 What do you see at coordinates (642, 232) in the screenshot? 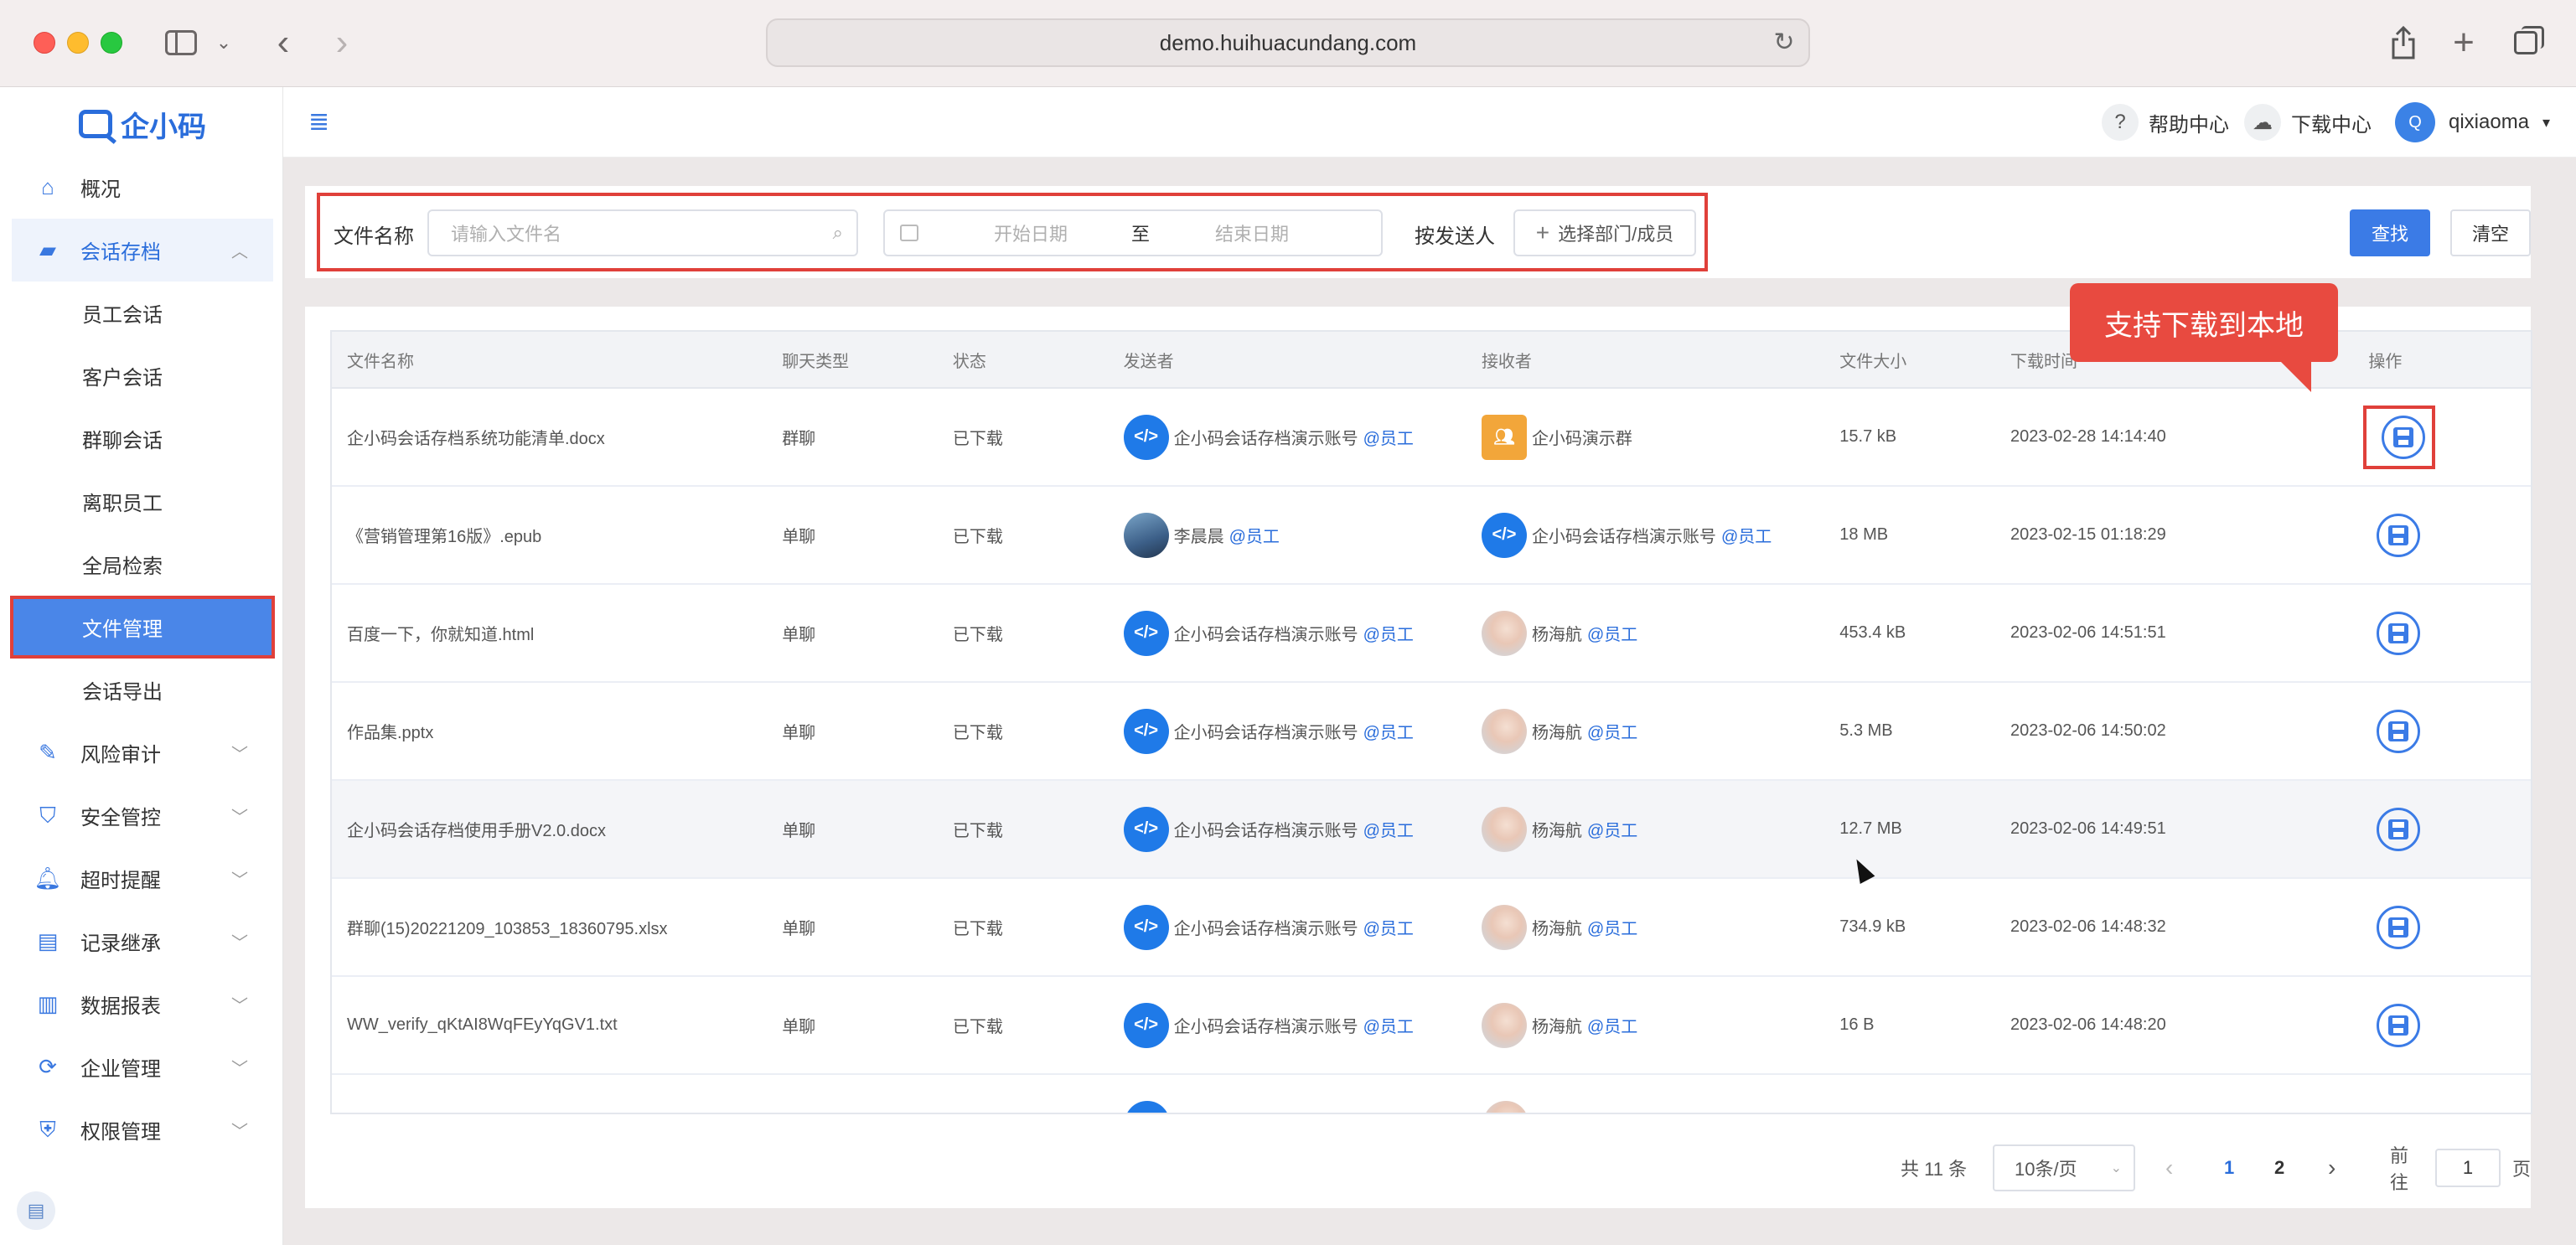
I see `file-name-input: 请输入文件名 ⌕` at bounding box center [642, 232].